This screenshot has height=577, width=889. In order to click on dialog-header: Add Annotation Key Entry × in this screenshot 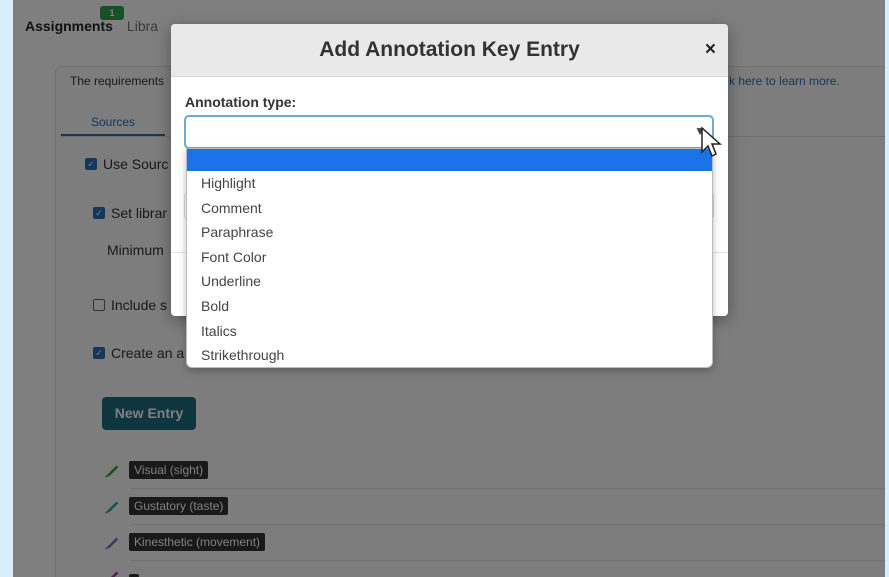, I will do `click(449, 50)`.